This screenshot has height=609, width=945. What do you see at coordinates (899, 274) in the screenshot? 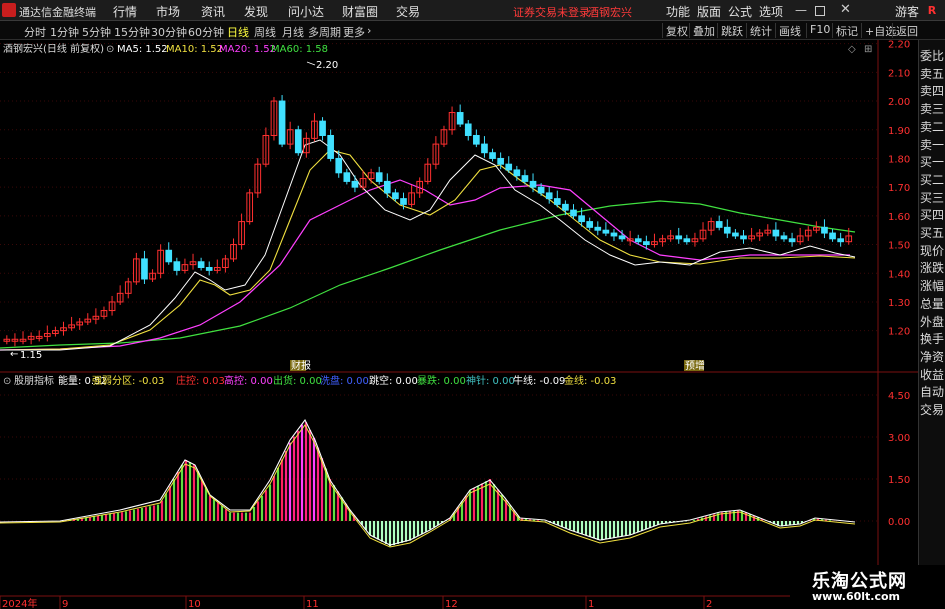
I see `price-tick-label: 1.40` at bounding box center [899, 274].